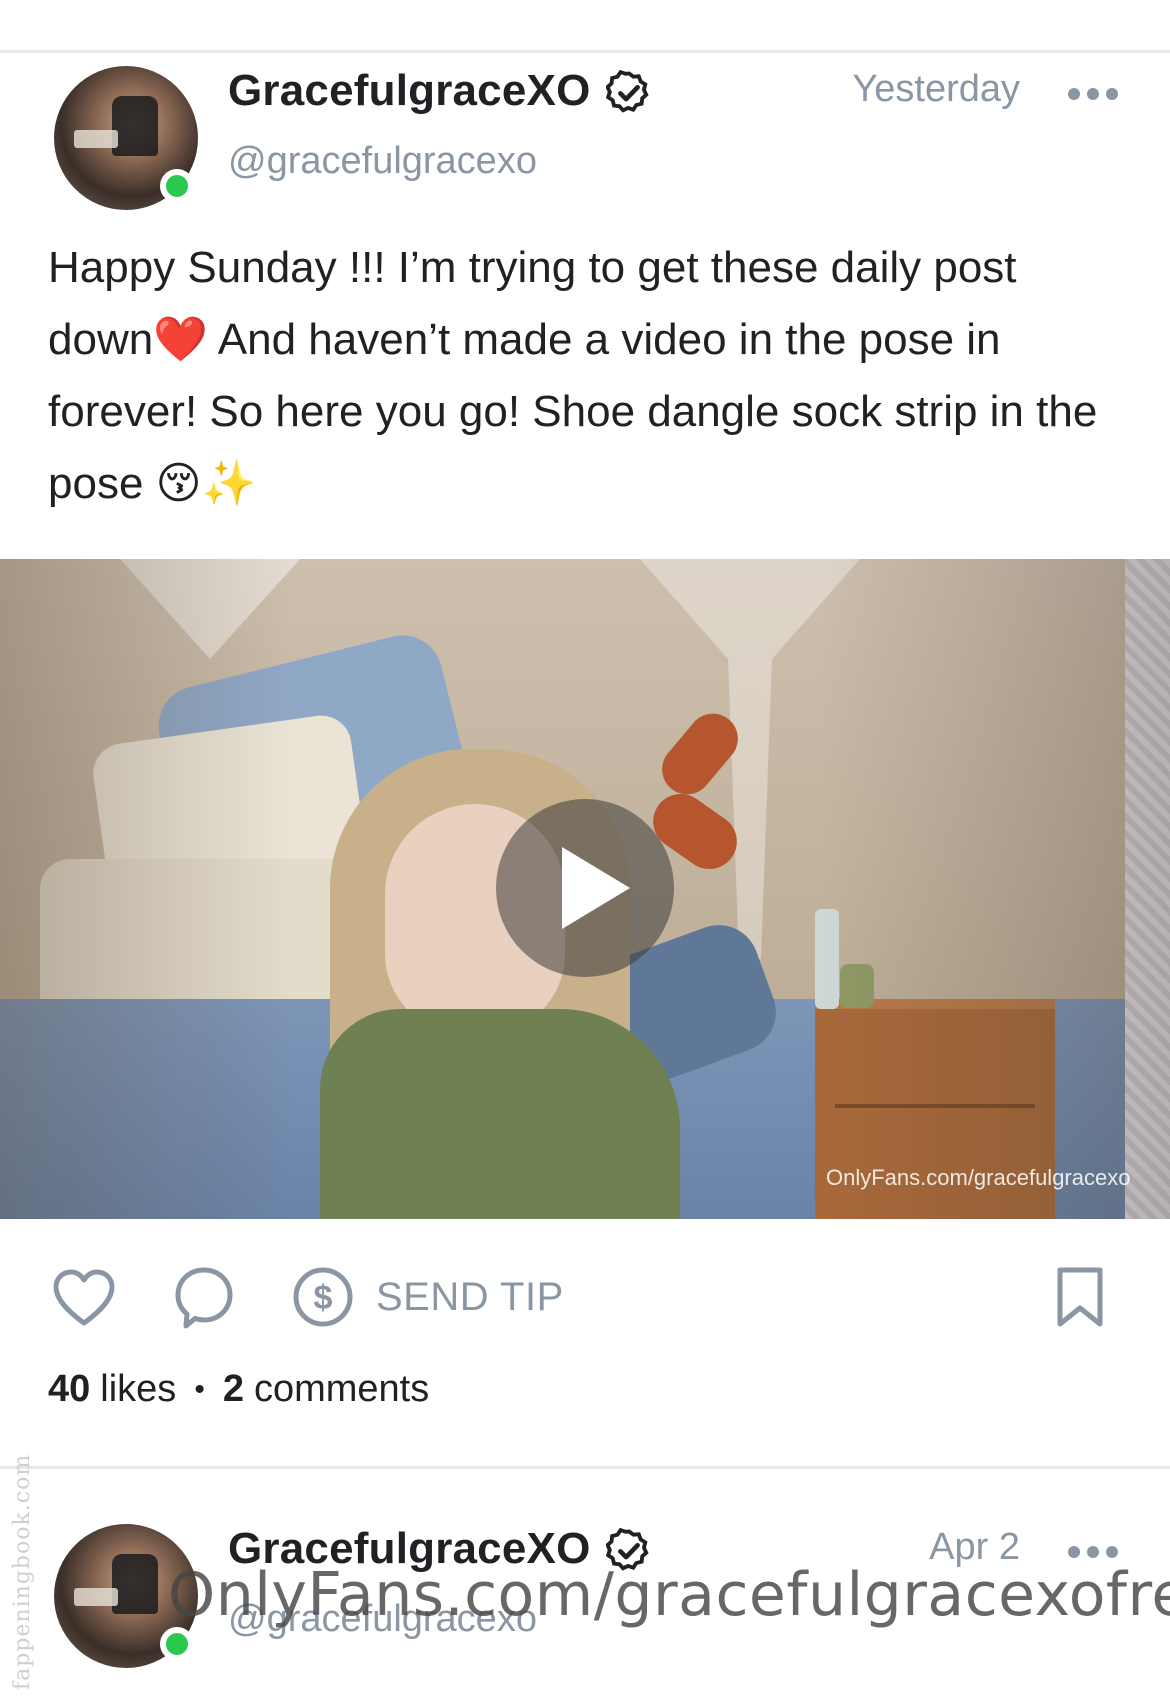  I want to click on large-watermark: OnlyFans.com/gracefulgracexofree, so click(669, 1595).